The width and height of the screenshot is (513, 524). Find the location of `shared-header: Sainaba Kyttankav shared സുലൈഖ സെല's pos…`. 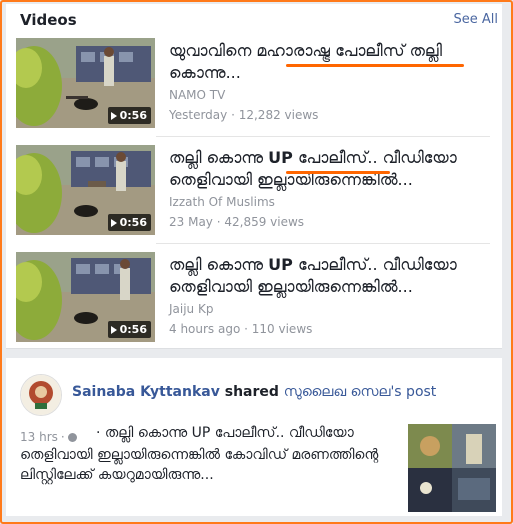

shared-header: Sainaba Kyttankav shared സുലൈഖ സെല's pos… is located at coordinates (254, 392).